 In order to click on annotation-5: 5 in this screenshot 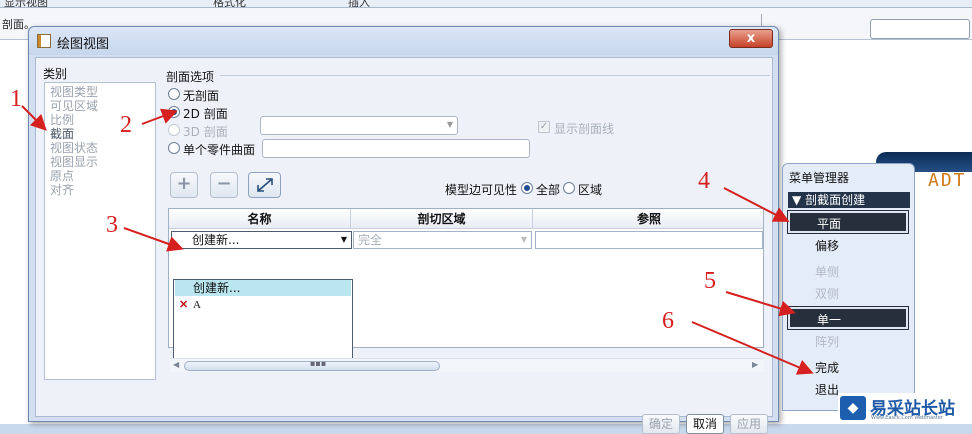, I will do `click(710, 281)`.